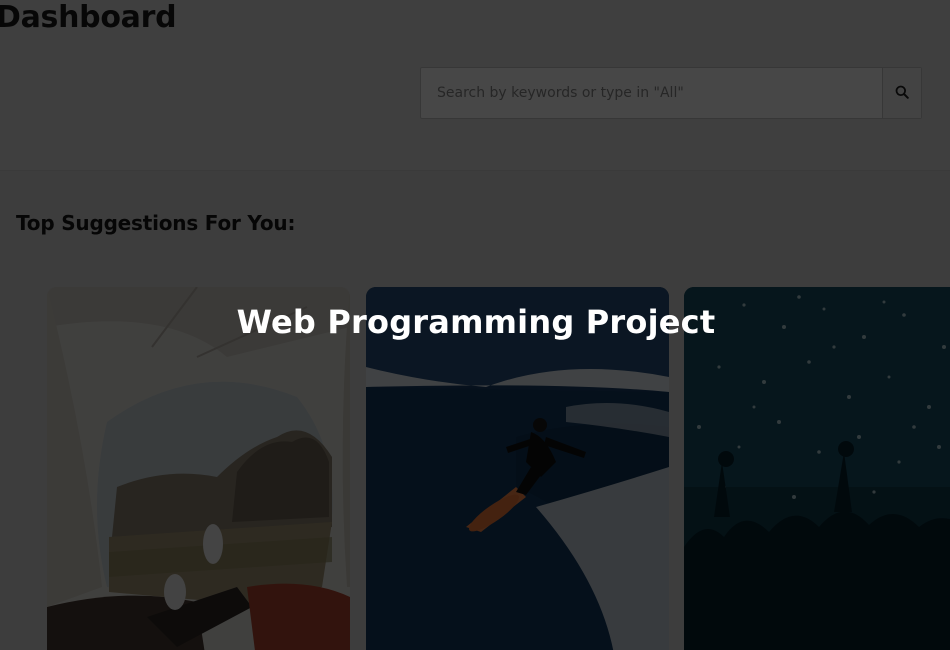 Image resolution: width=950 pixels, height=650 pixels. Describe the element at coordinates (476, 322) in the screenshot. I see `overlay-title: Web Programming Project` at that location.